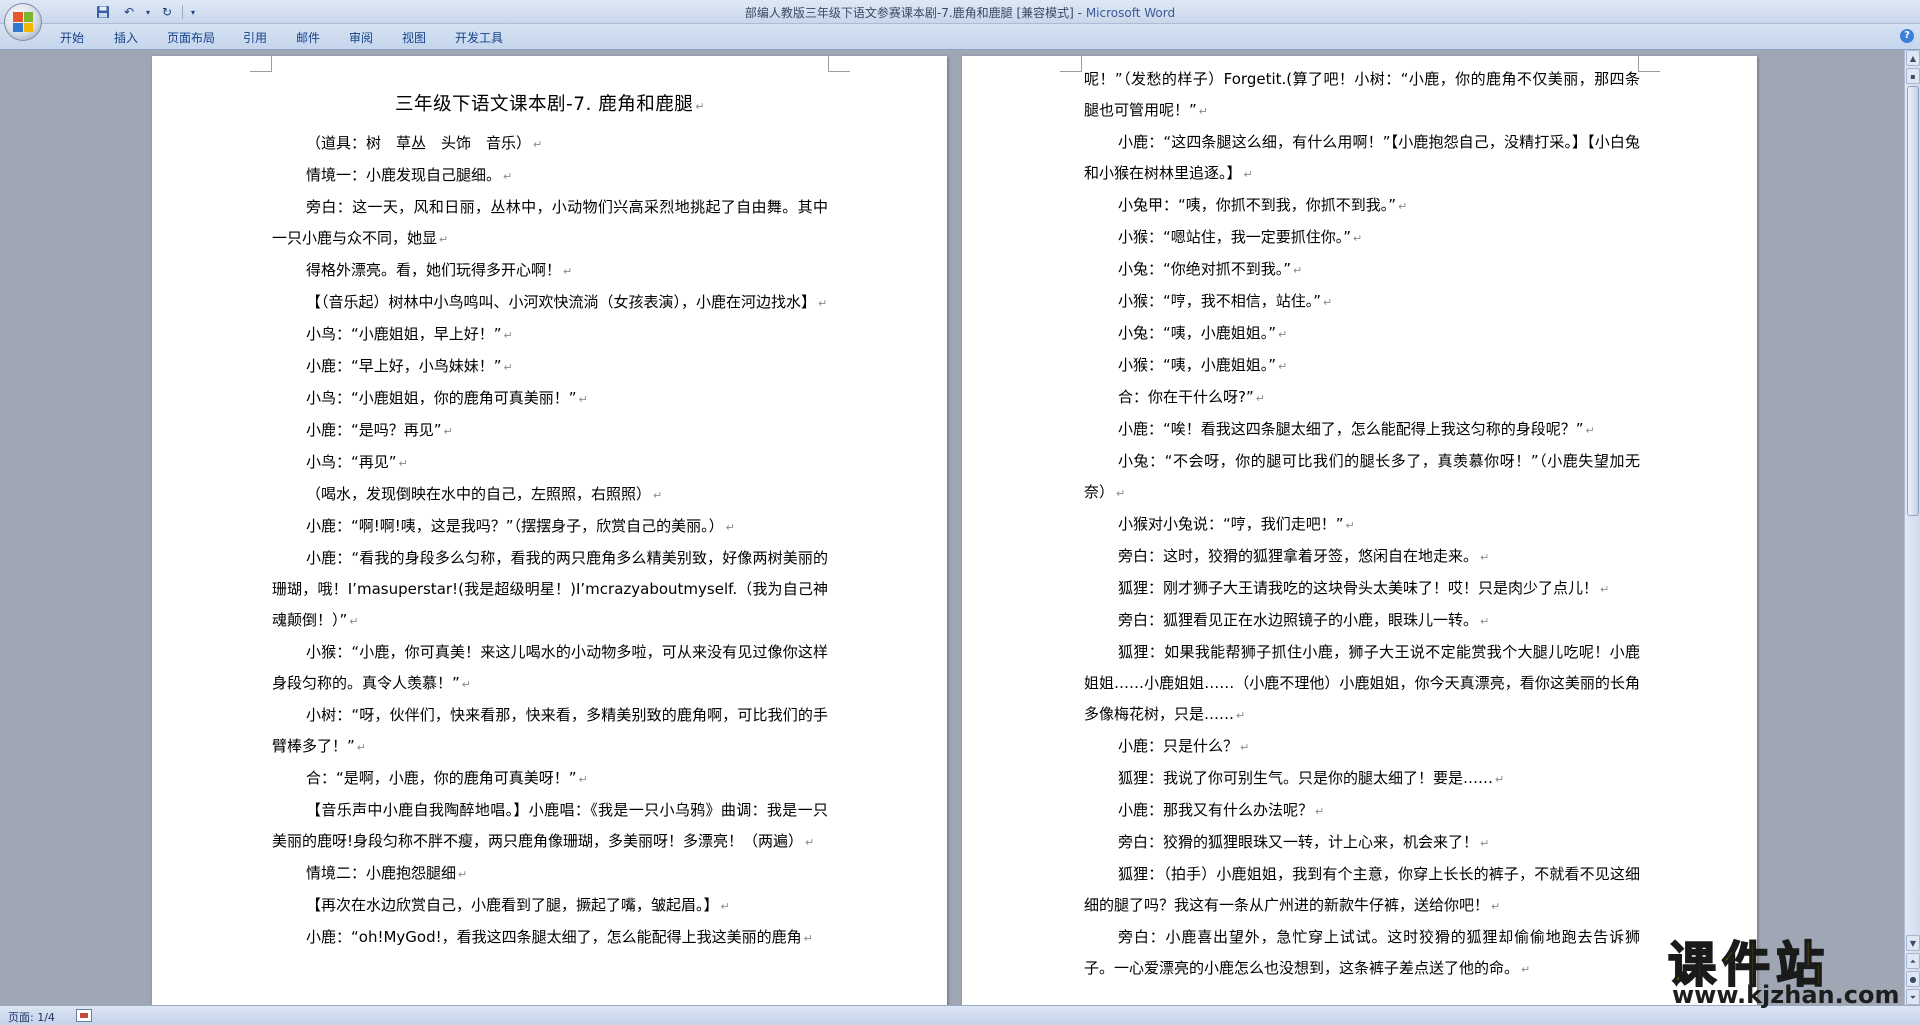 Image resolution: width=1920 pixels, height=1025 pixels. What do you see at coordinates (1235, 237) in the screenshot?
I see `paragraph-text: 小猴：“嗯站住，我一定要抓住你。”` at bounding box center [1235, 237].